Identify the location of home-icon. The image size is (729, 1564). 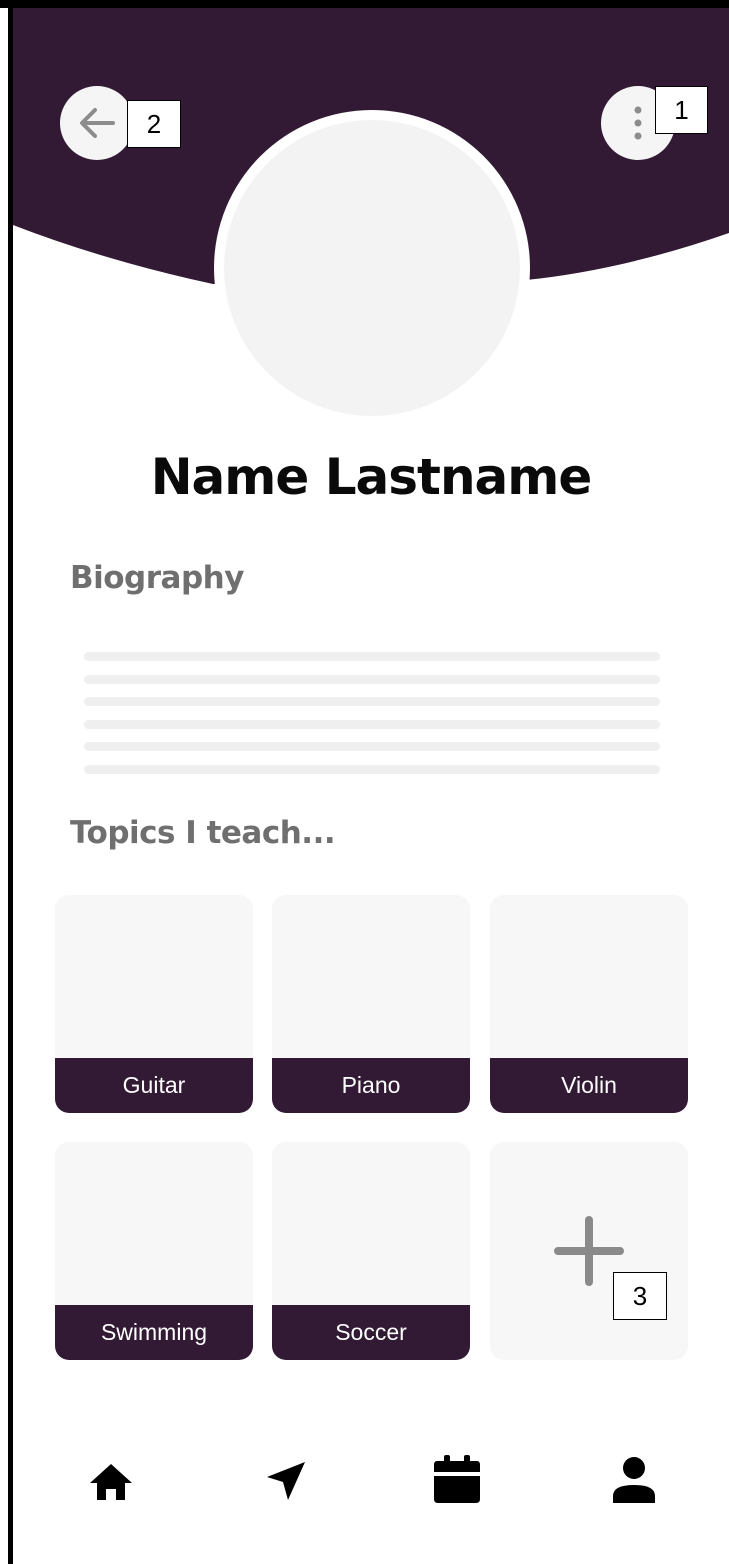
(111, 1482).